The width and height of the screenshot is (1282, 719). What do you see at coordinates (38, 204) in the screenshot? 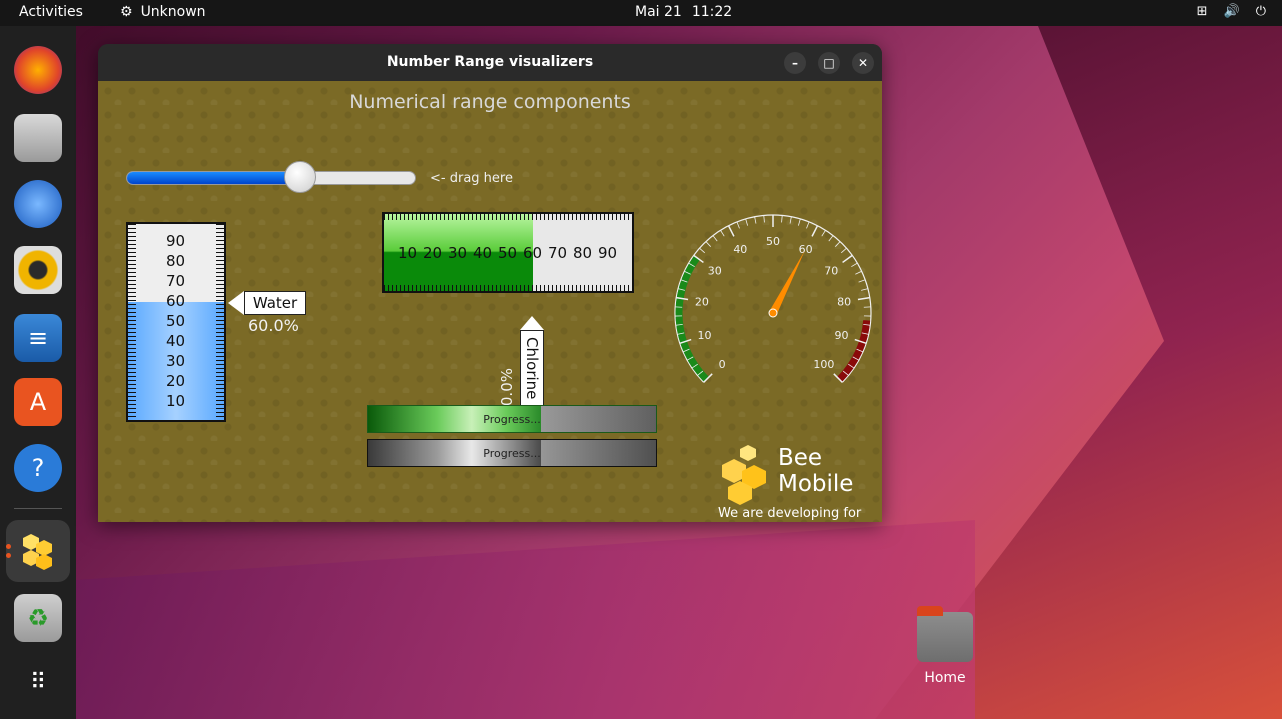
I see `thunderbird-icon` at bounding box center [38, 204].